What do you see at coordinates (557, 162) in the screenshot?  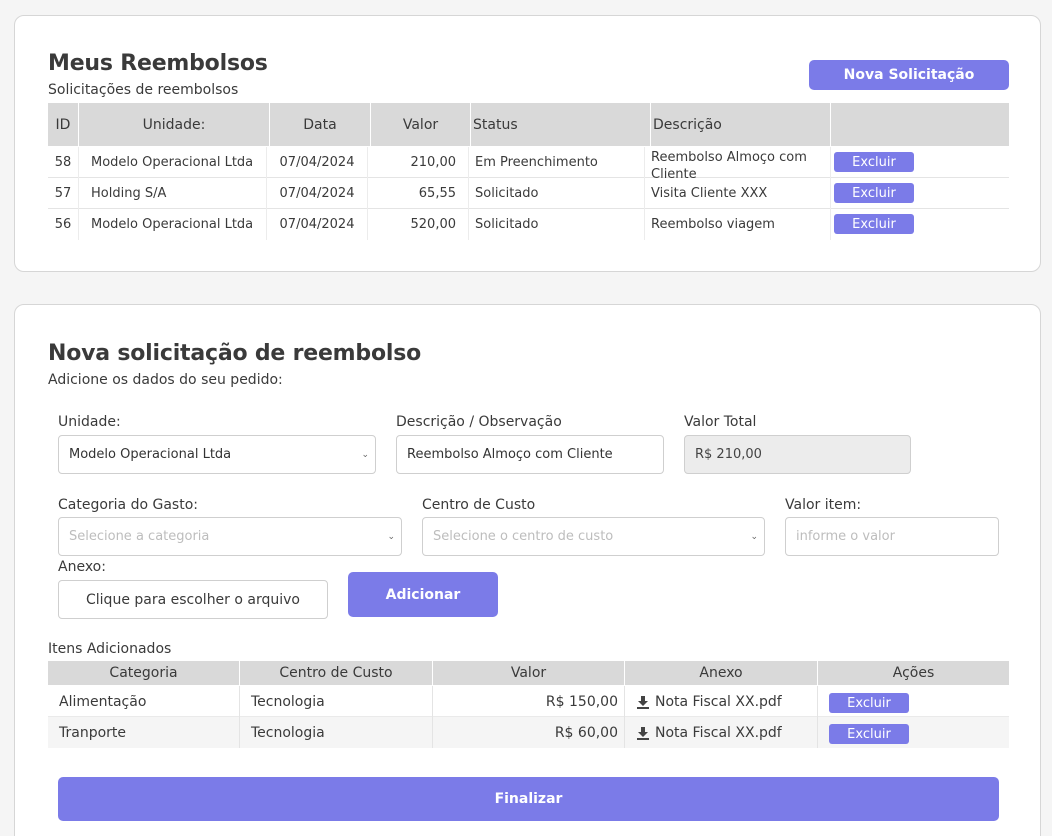 I see `row-status: Em Preenchimento` at bounding box center [557, 162].